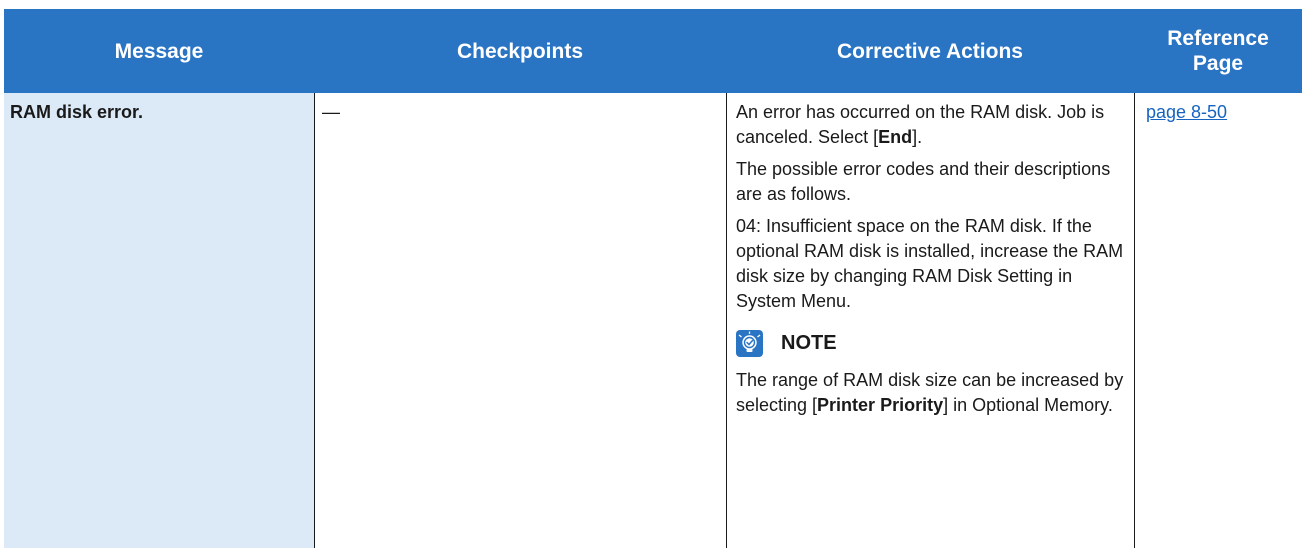 The height and width of the screenshot is (548, 1306). Describe the element at coordinates (331, 112) in the screenshot. I see `checkpoints-text: —` at that location.